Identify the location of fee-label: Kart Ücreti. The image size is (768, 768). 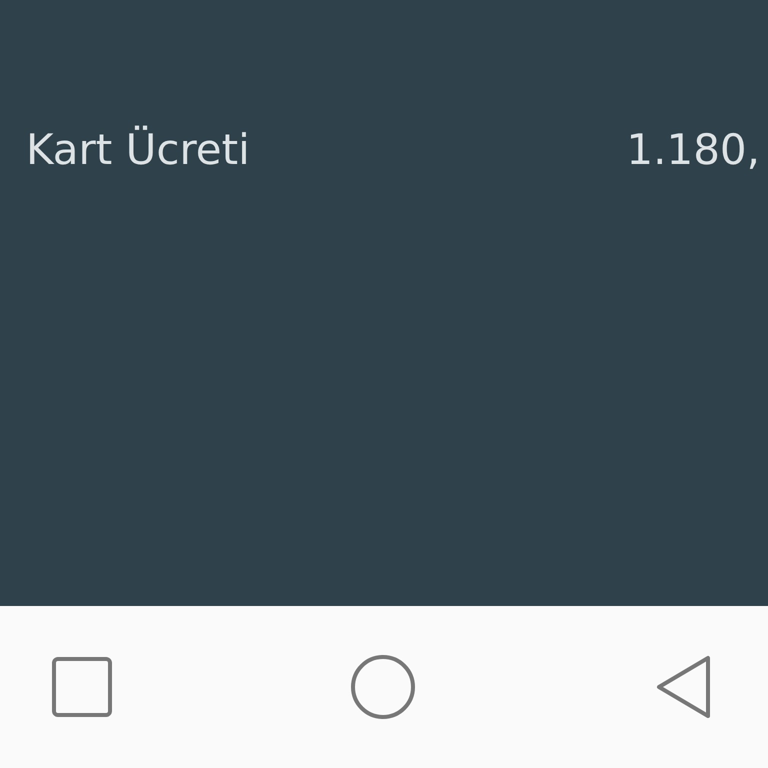
(137, 150).